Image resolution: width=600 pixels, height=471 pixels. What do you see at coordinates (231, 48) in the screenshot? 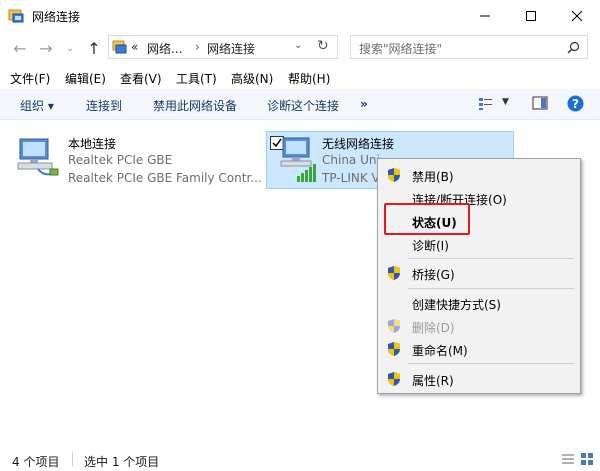
I see `breadcrumb-network-connections: 网络连接` at bounding box center [231, 48].